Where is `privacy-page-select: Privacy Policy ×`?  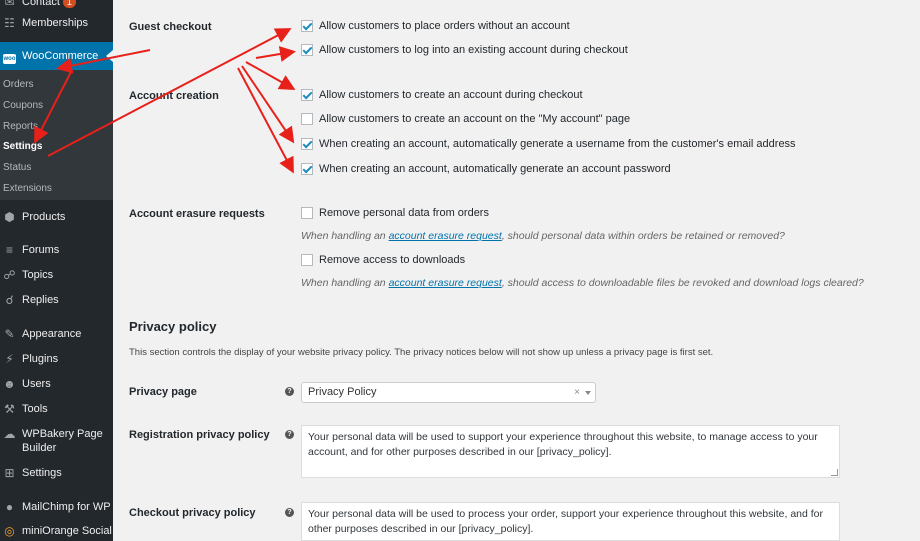
privacy-page-select: Privacy Policy × is located at coordinates (448, 392).